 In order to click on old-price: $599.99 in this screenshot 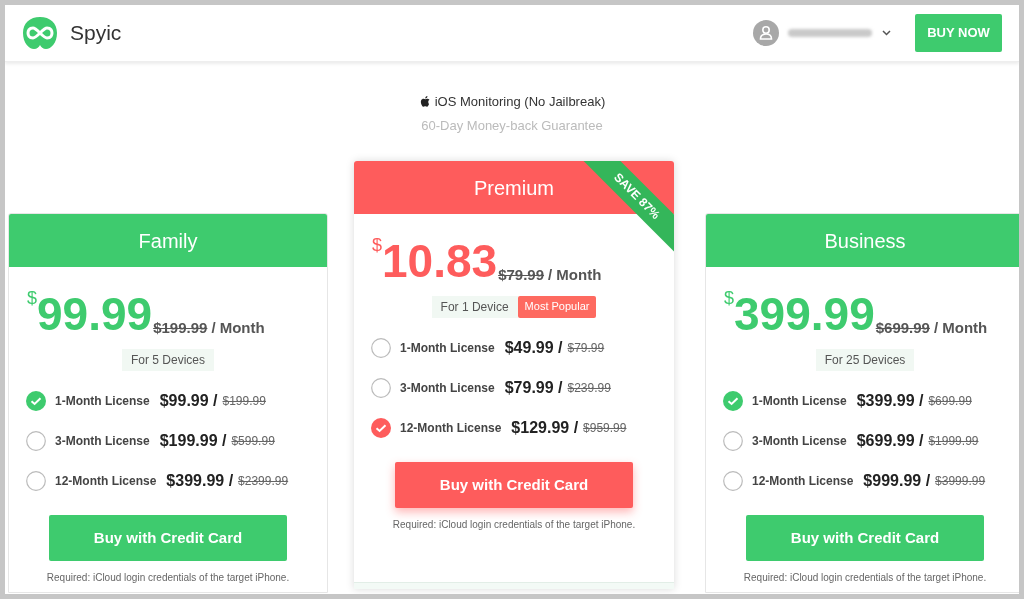, I will do `click(253, 441)`.